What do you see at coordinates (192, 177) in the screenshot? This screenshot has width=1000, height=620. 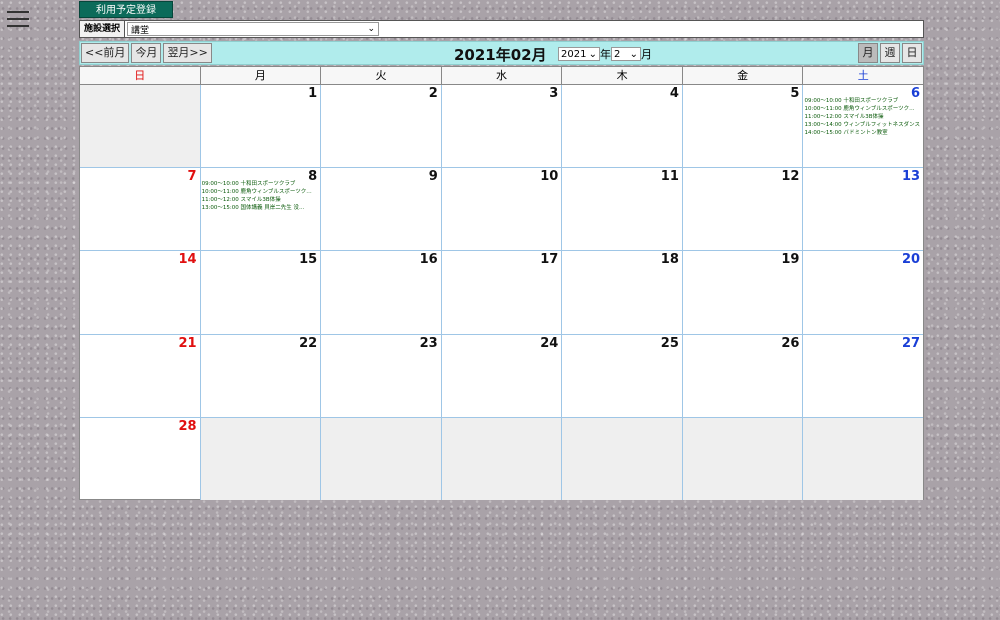 I see `day-number: 7` at bounding box center [192, 177].